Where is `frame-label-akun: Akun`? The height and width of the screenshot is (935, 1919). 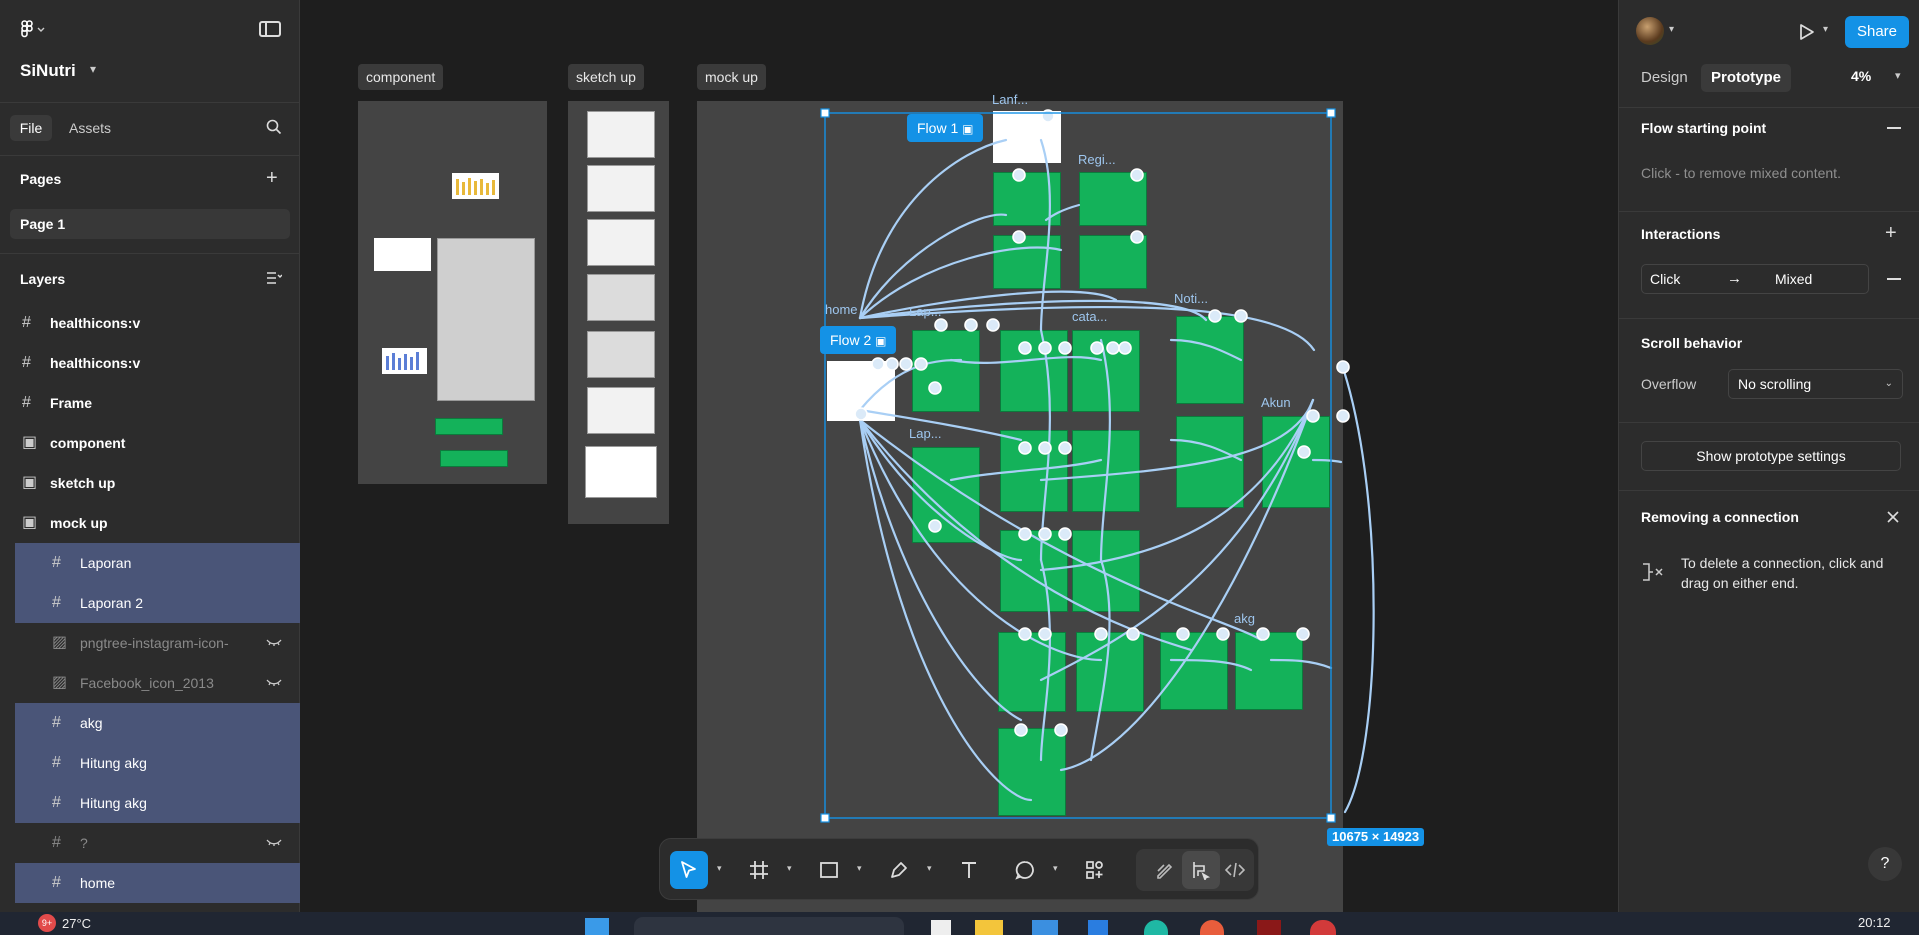
frame-label-akun: Akun is located at coordinates (1276, 402).